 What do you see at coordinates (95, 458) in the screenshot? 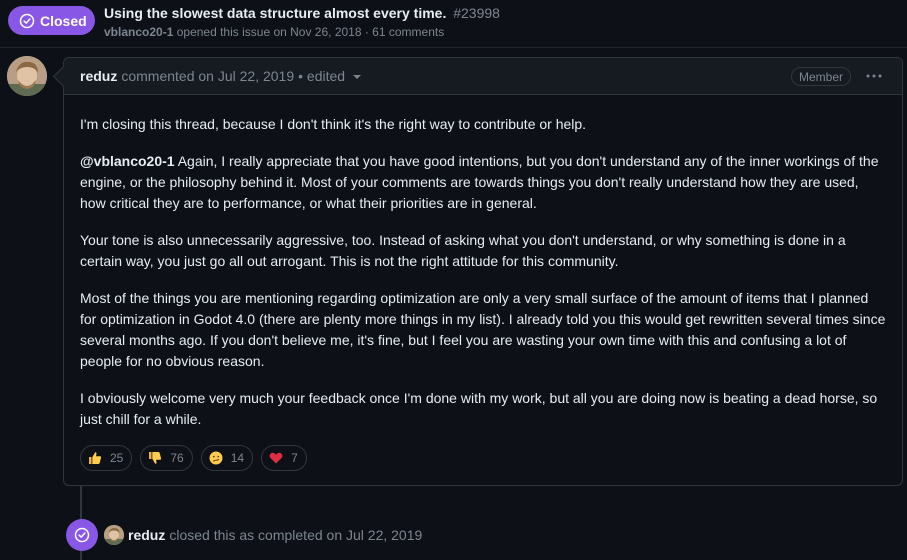
I see `thumbs-up-icon` at bounding box center [95, 458].